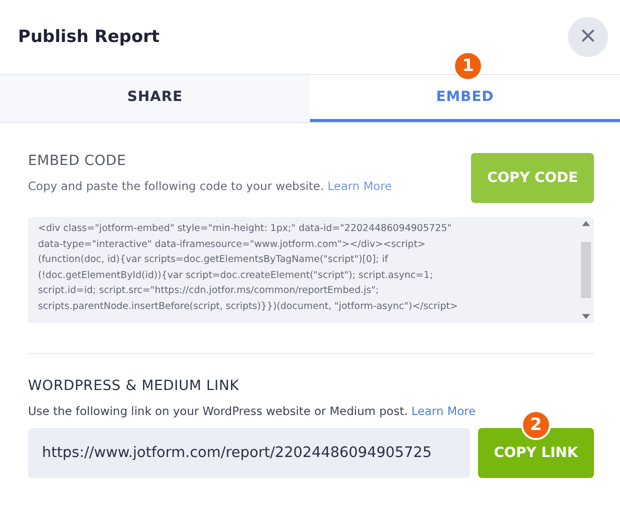 Image resolution: width=620 pixels, height=517 pixels. Describe the element at coordinates (210, 186) in the screenshot. I see `section-description: Copy and paste the following code to your website. Learn More` at that location.